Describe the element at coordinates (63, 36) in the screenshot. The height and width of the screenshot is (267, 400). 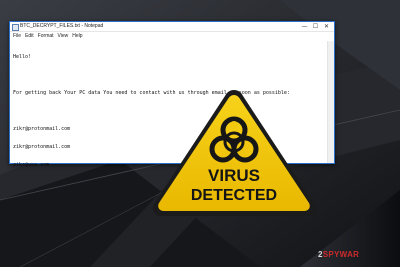
I see `menu-view: View` at that location.